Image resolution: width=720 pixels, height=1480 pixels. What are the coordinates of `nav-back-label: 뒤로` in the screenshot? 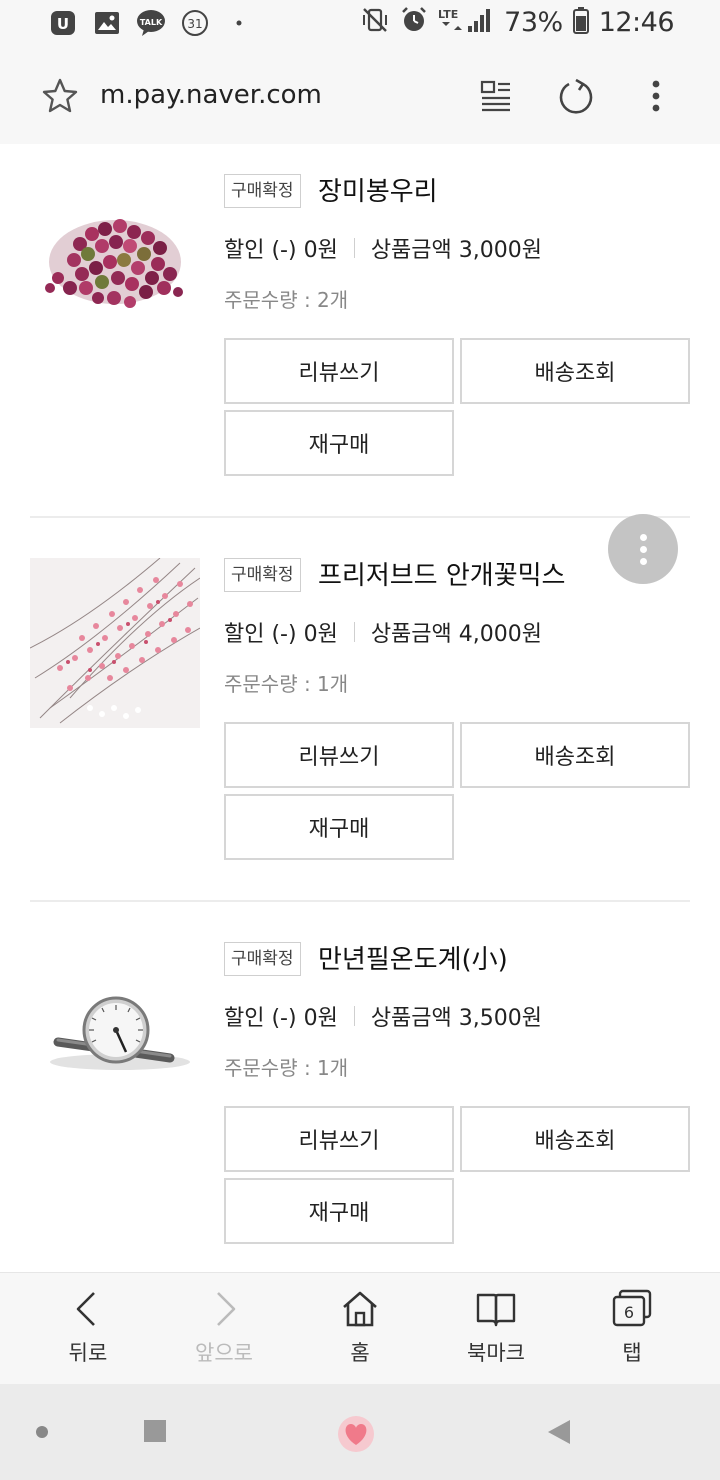 It's located at (88, 1353).